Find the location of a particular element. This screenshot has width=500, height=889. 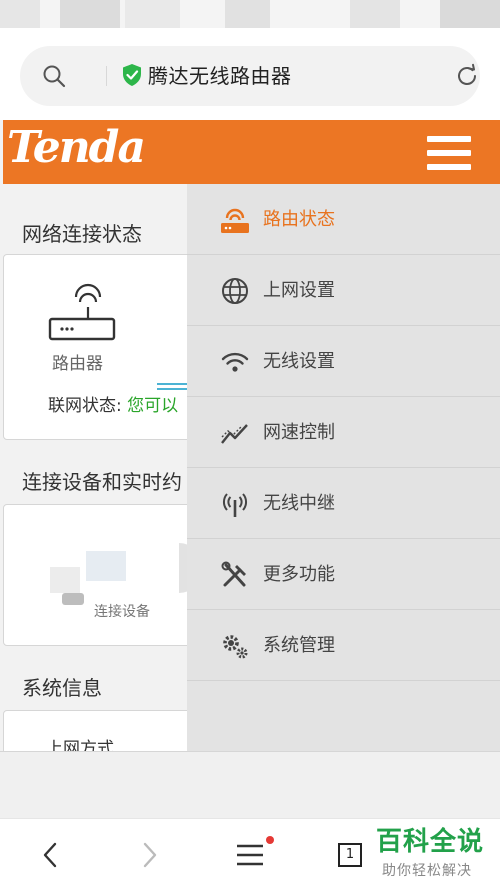

menu-label: 路由状态 is located at coordinates (299, 219).